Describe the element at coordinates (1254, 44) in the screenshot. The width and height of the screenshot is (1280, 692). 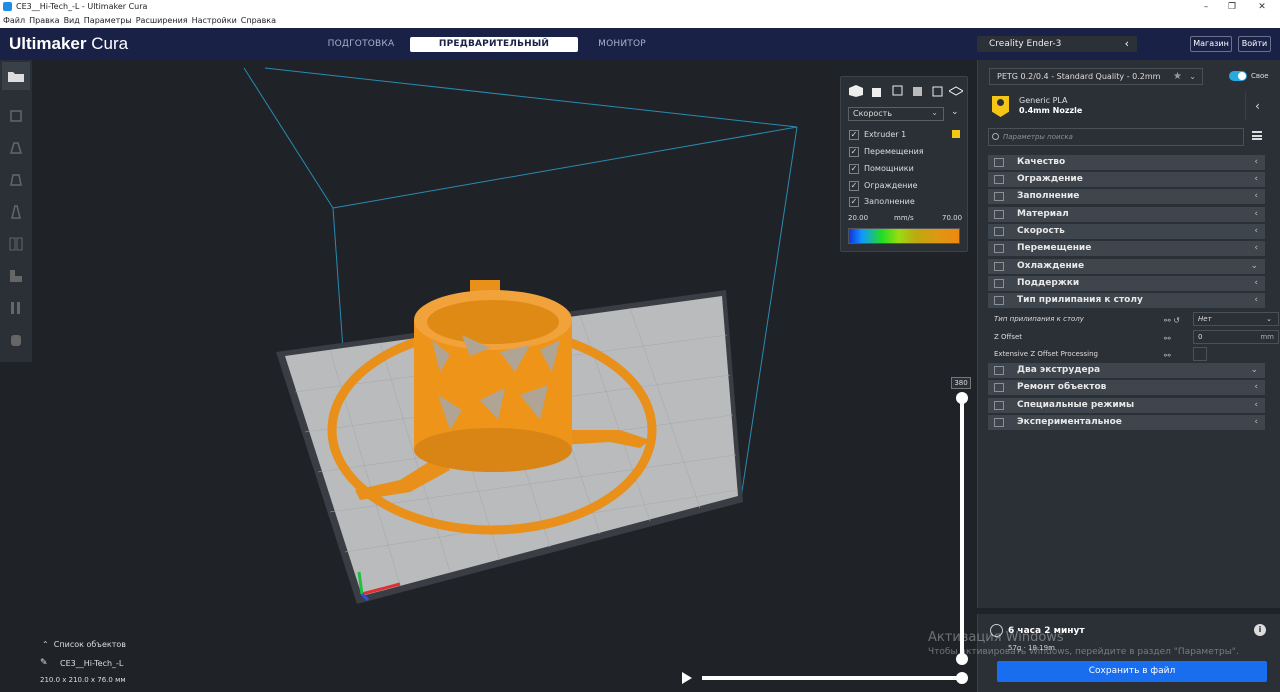
I see `sign-in-button: Войти` at that location.